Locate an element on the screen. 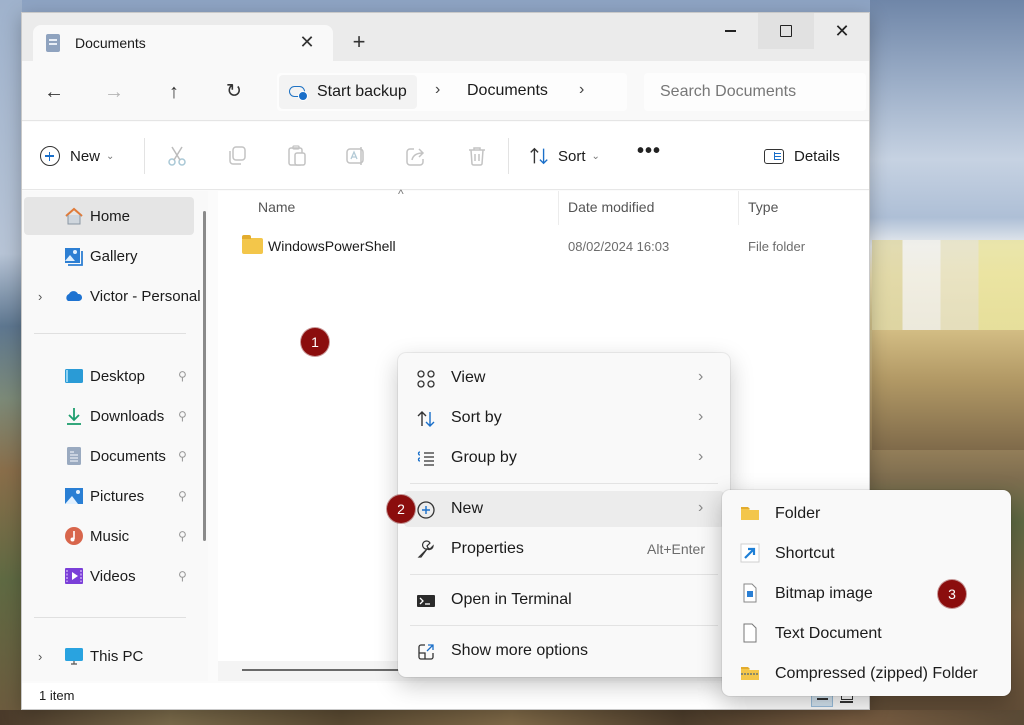 The image size is (1024, 725). submenu-item-text-document: Text Document is located at coordinates (866, 633).